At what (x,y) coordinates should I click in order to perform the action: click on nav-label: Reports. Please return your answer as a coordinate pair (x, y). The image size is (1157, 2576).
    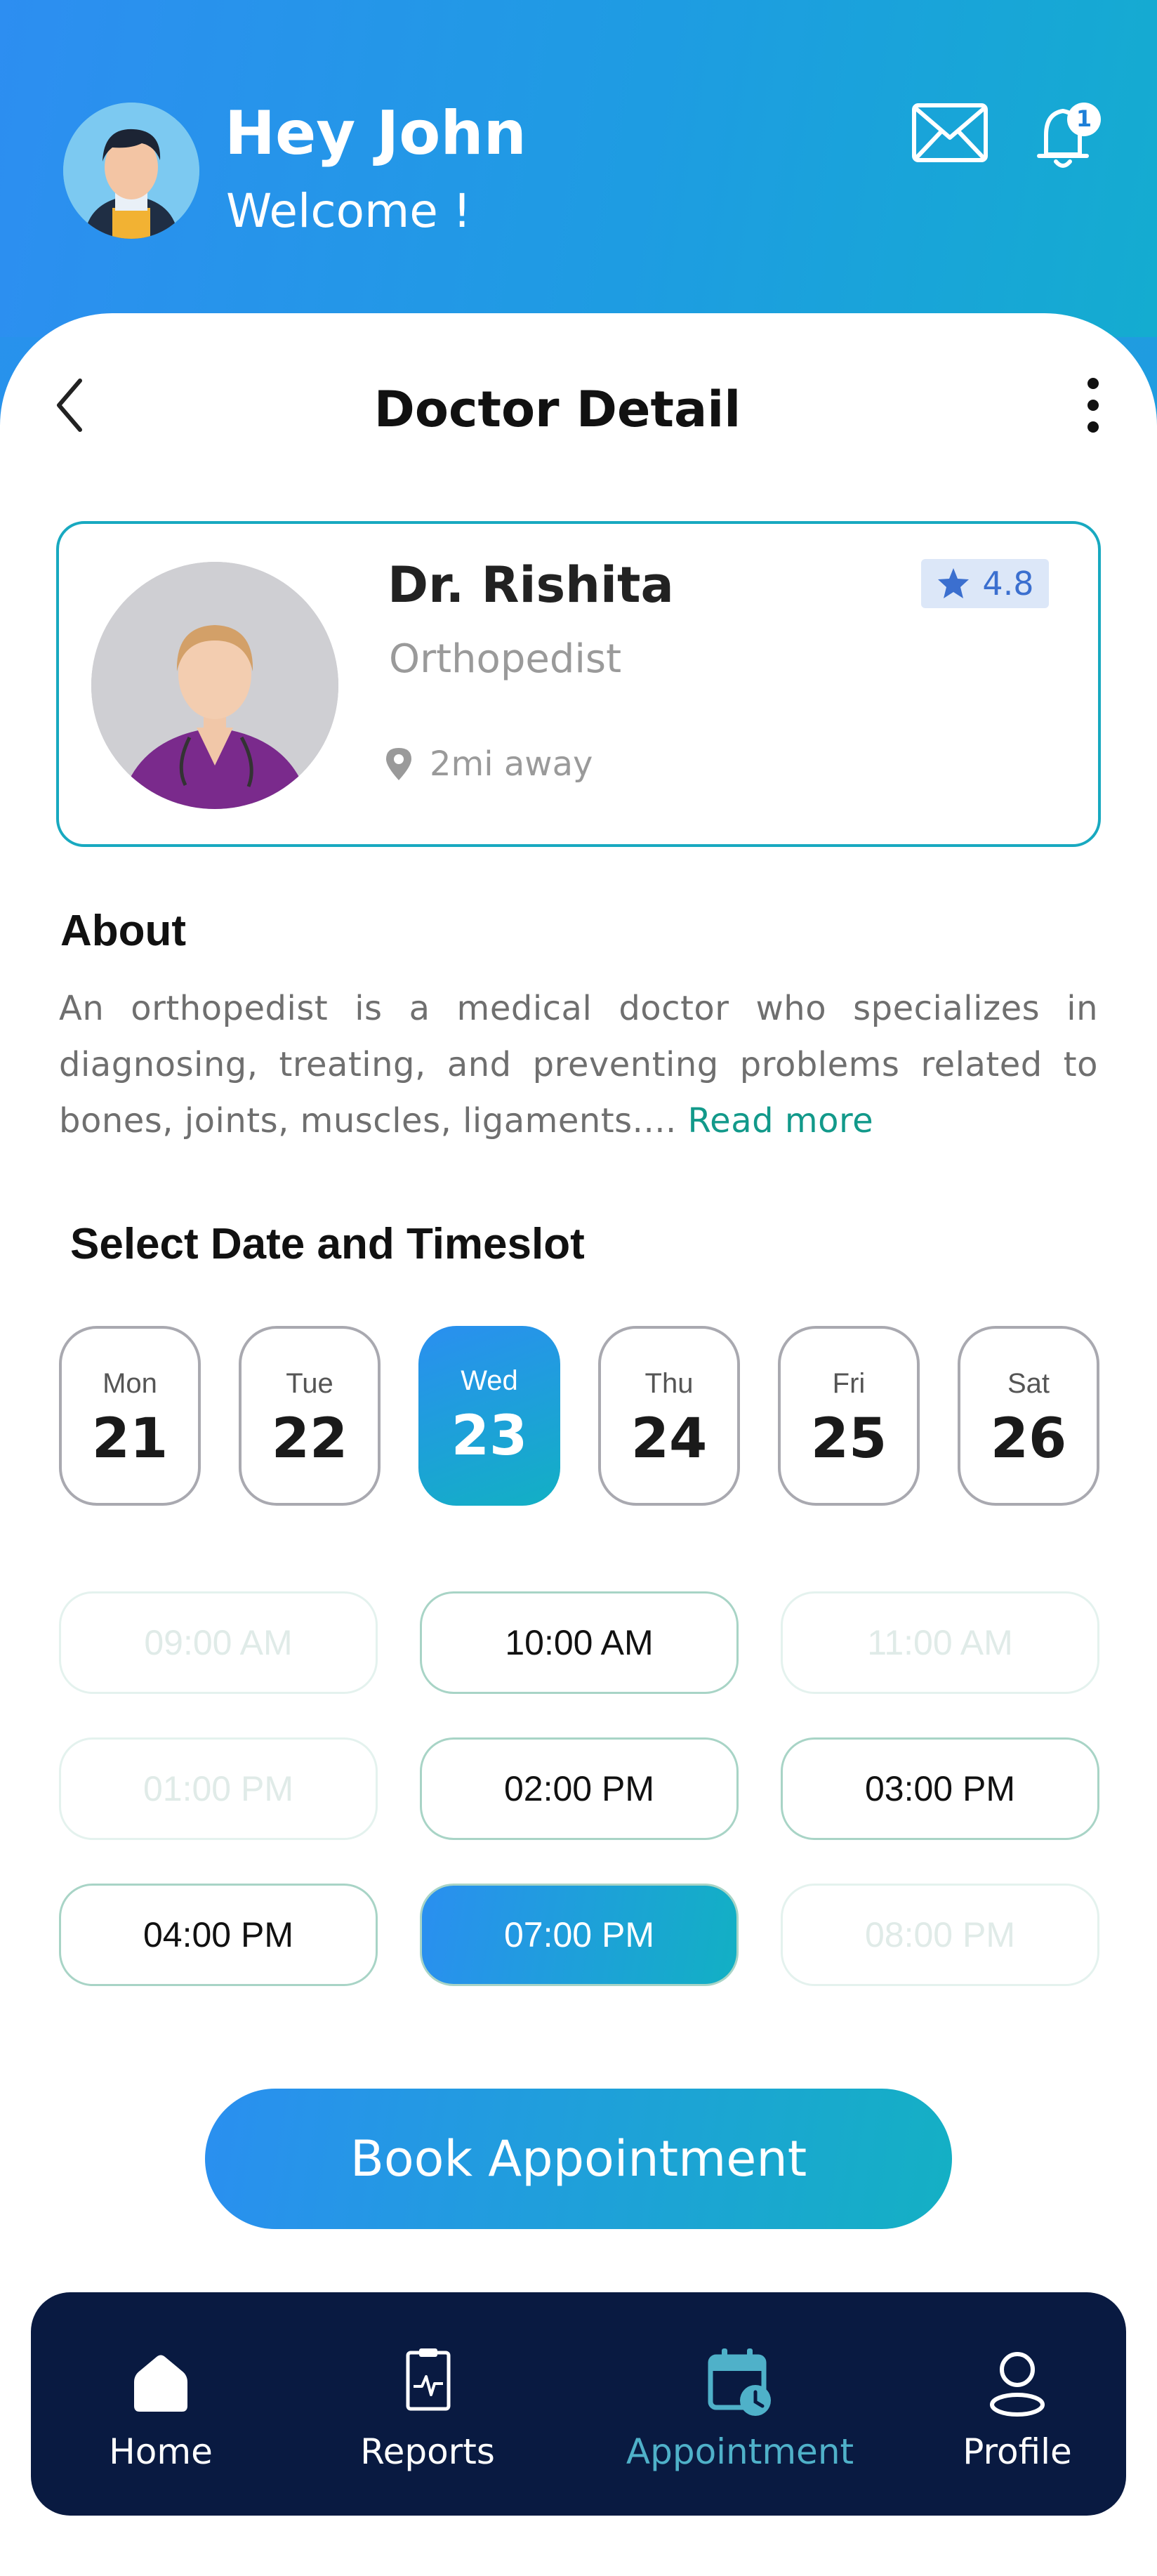
    Looking at the image, I should click on (427, 2451).